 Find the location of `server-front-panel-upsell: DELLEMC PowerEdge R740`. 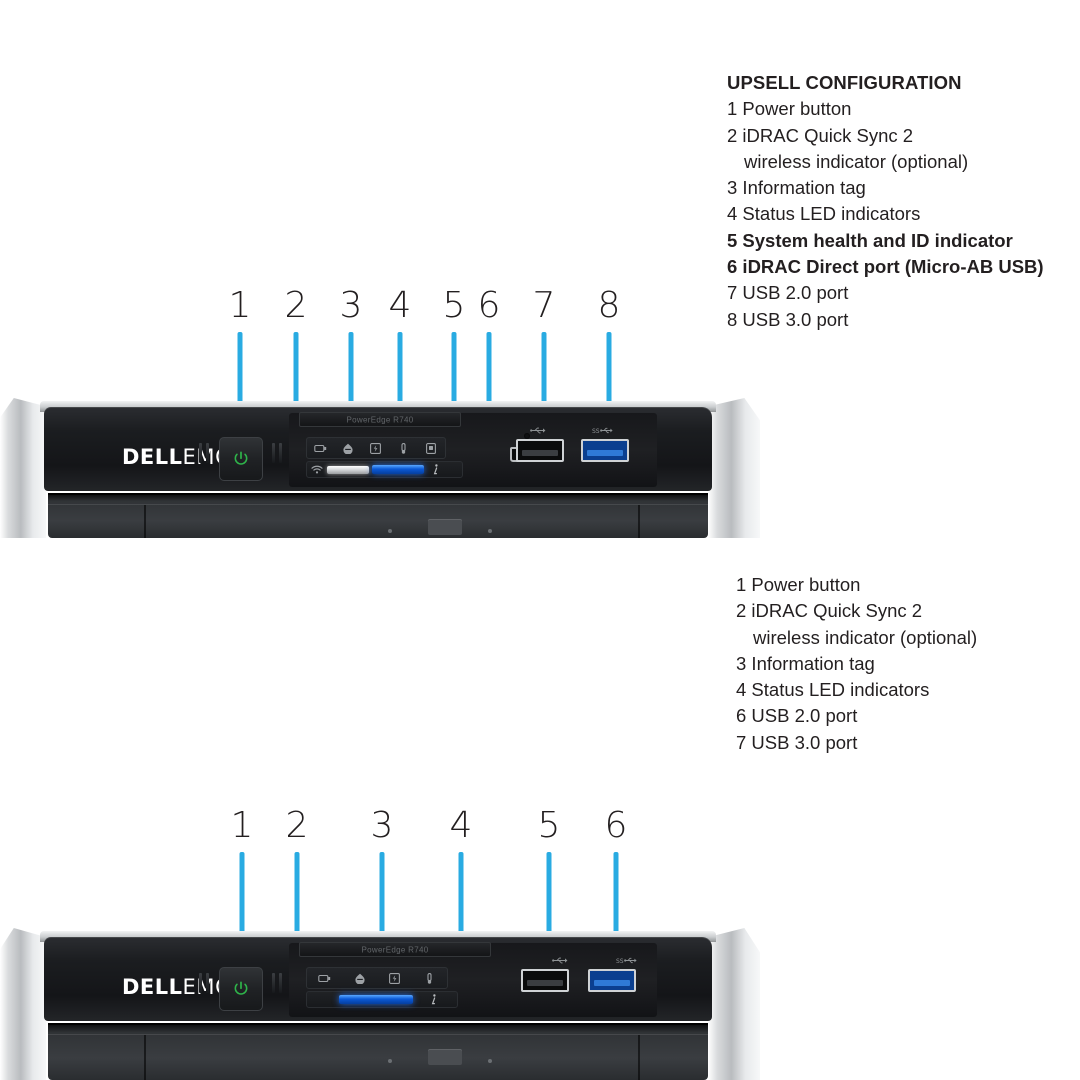

server-front-panel-upsell: DELLEMC PowerEdge R740 is located at coordinates (380, 468).